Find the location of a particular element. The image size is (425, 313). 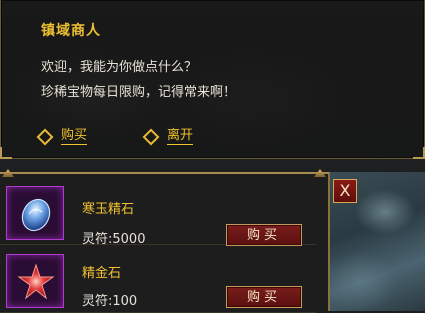

item-price: 灵符:100 is located at coordinates (110, 301).